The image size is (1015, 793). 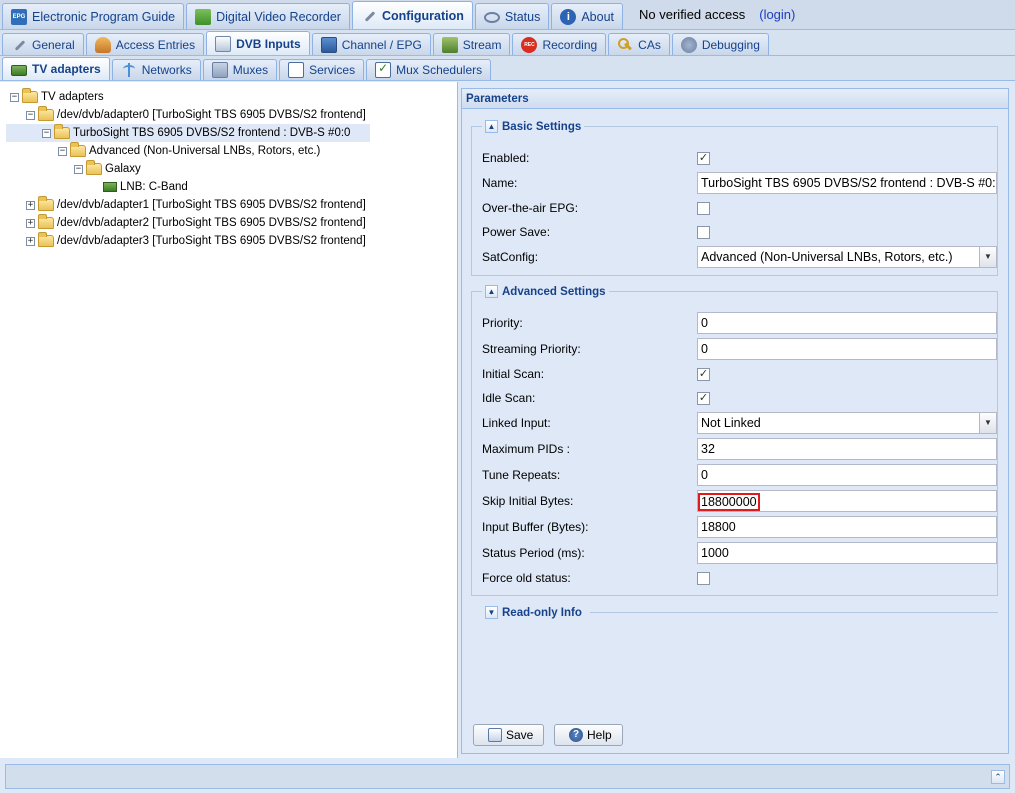 What do you see at coordinates (793, 612) in the screenshot?
I see `divider` at bounding box center [793, 612].